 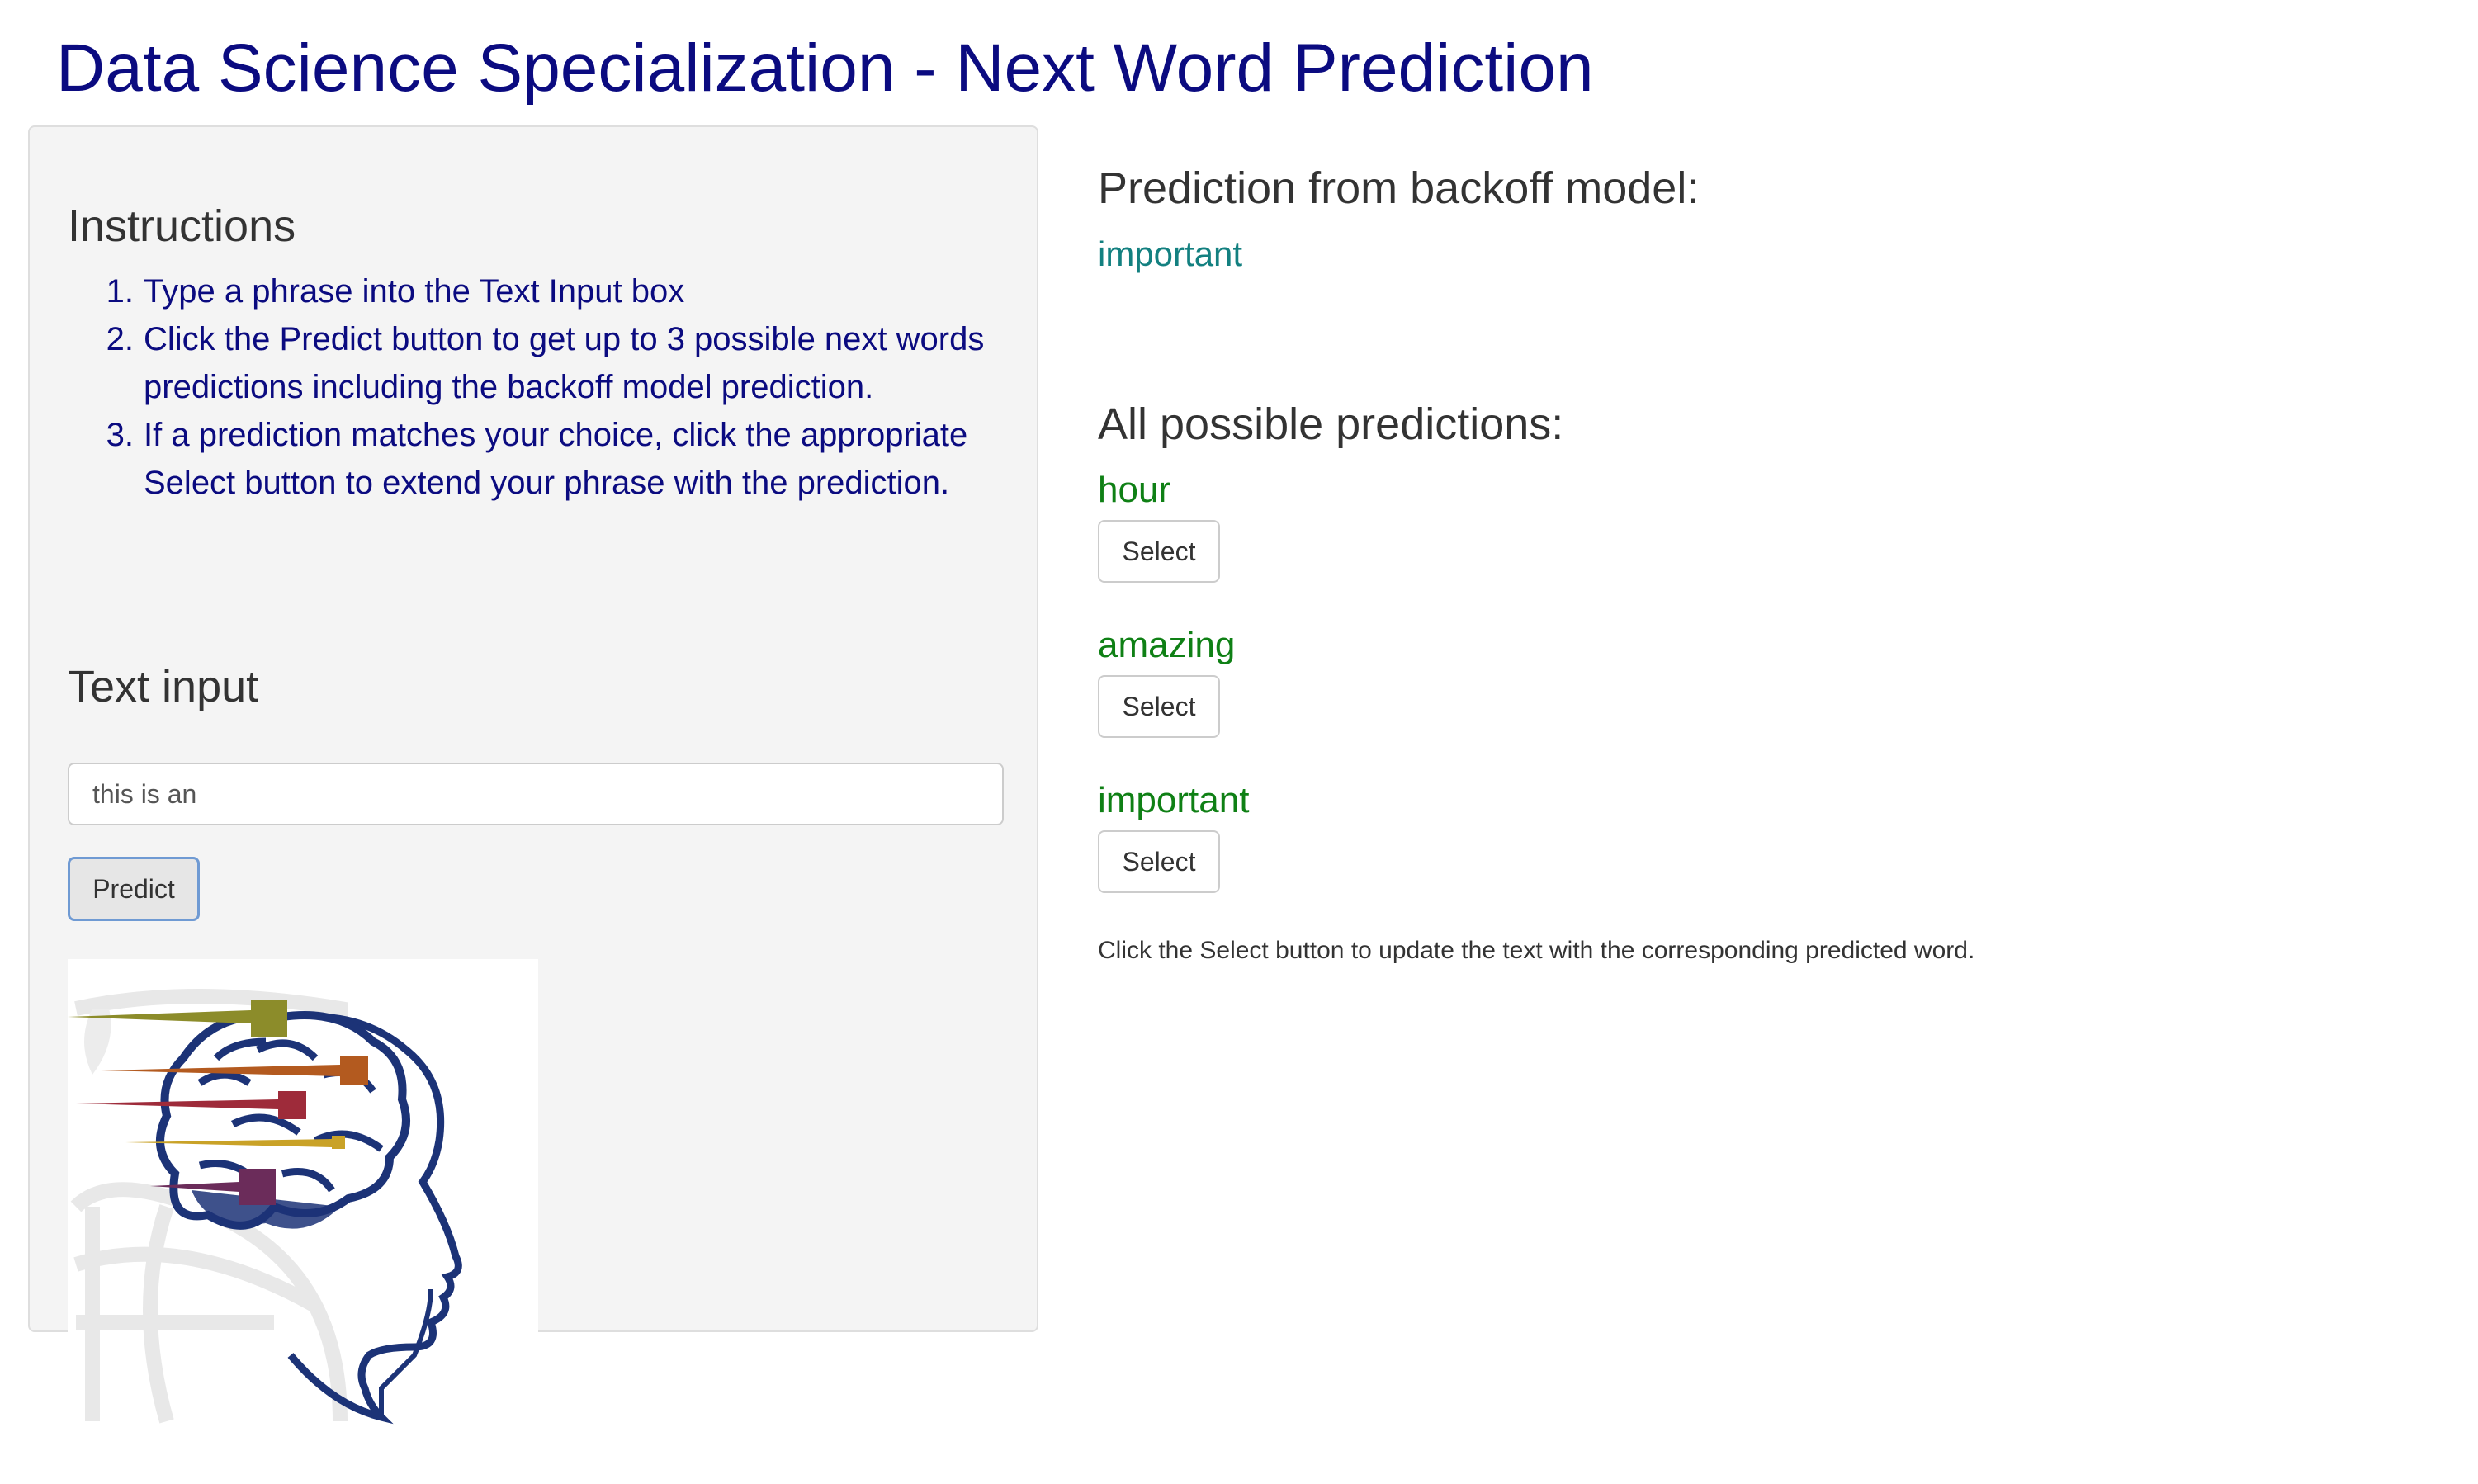 I want to click on brain-icon, so click(x=303, y=1194).